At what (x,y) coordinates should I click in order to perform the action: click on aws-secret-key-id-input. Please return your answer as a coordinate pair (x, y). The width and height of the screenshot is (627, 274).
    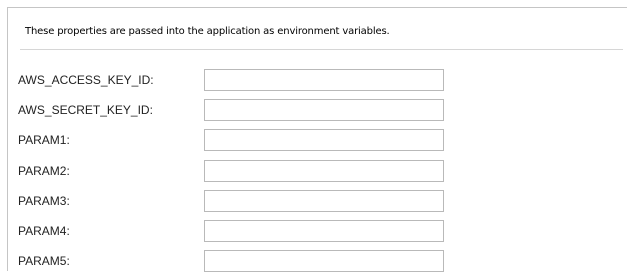
    Looking at the image, I should click on (324, 110).